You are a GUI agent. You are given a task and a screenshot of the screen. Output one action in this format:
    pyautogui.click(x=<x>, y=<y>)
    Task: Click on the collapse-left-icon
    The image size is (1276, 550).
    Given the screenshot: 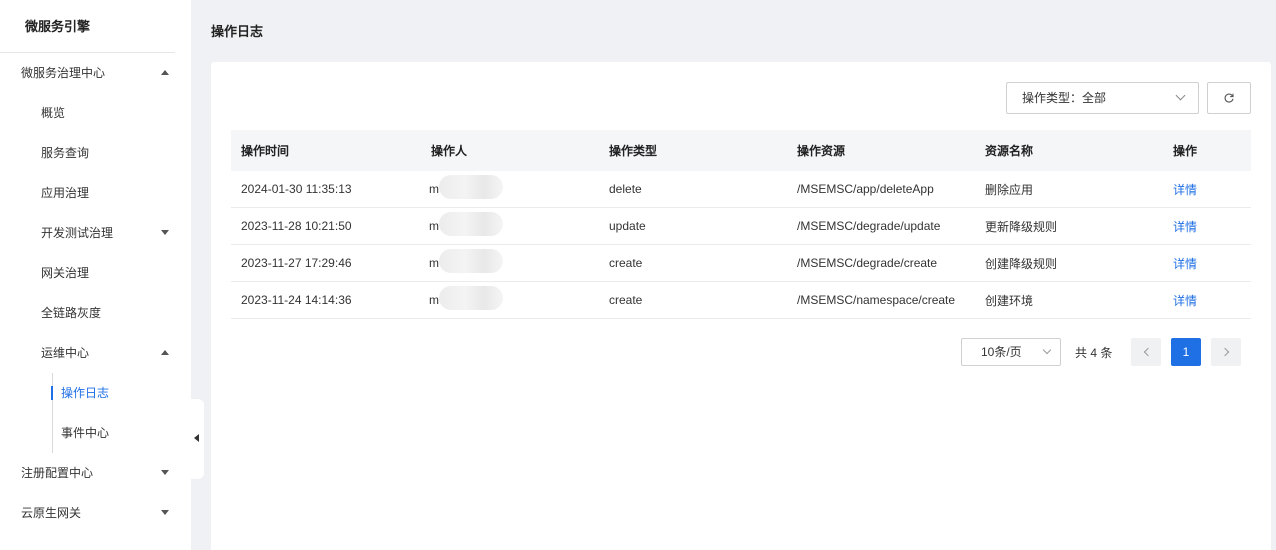 What is the action you would take?
    pyautogui.click(x=196, y=438)
    